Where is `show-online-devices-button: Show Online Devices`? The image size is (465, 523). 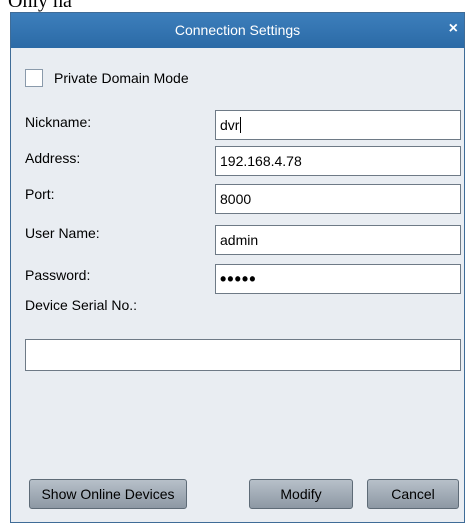
show-online-devices-button: Show Online Devices is located at coordinates (108, 494).